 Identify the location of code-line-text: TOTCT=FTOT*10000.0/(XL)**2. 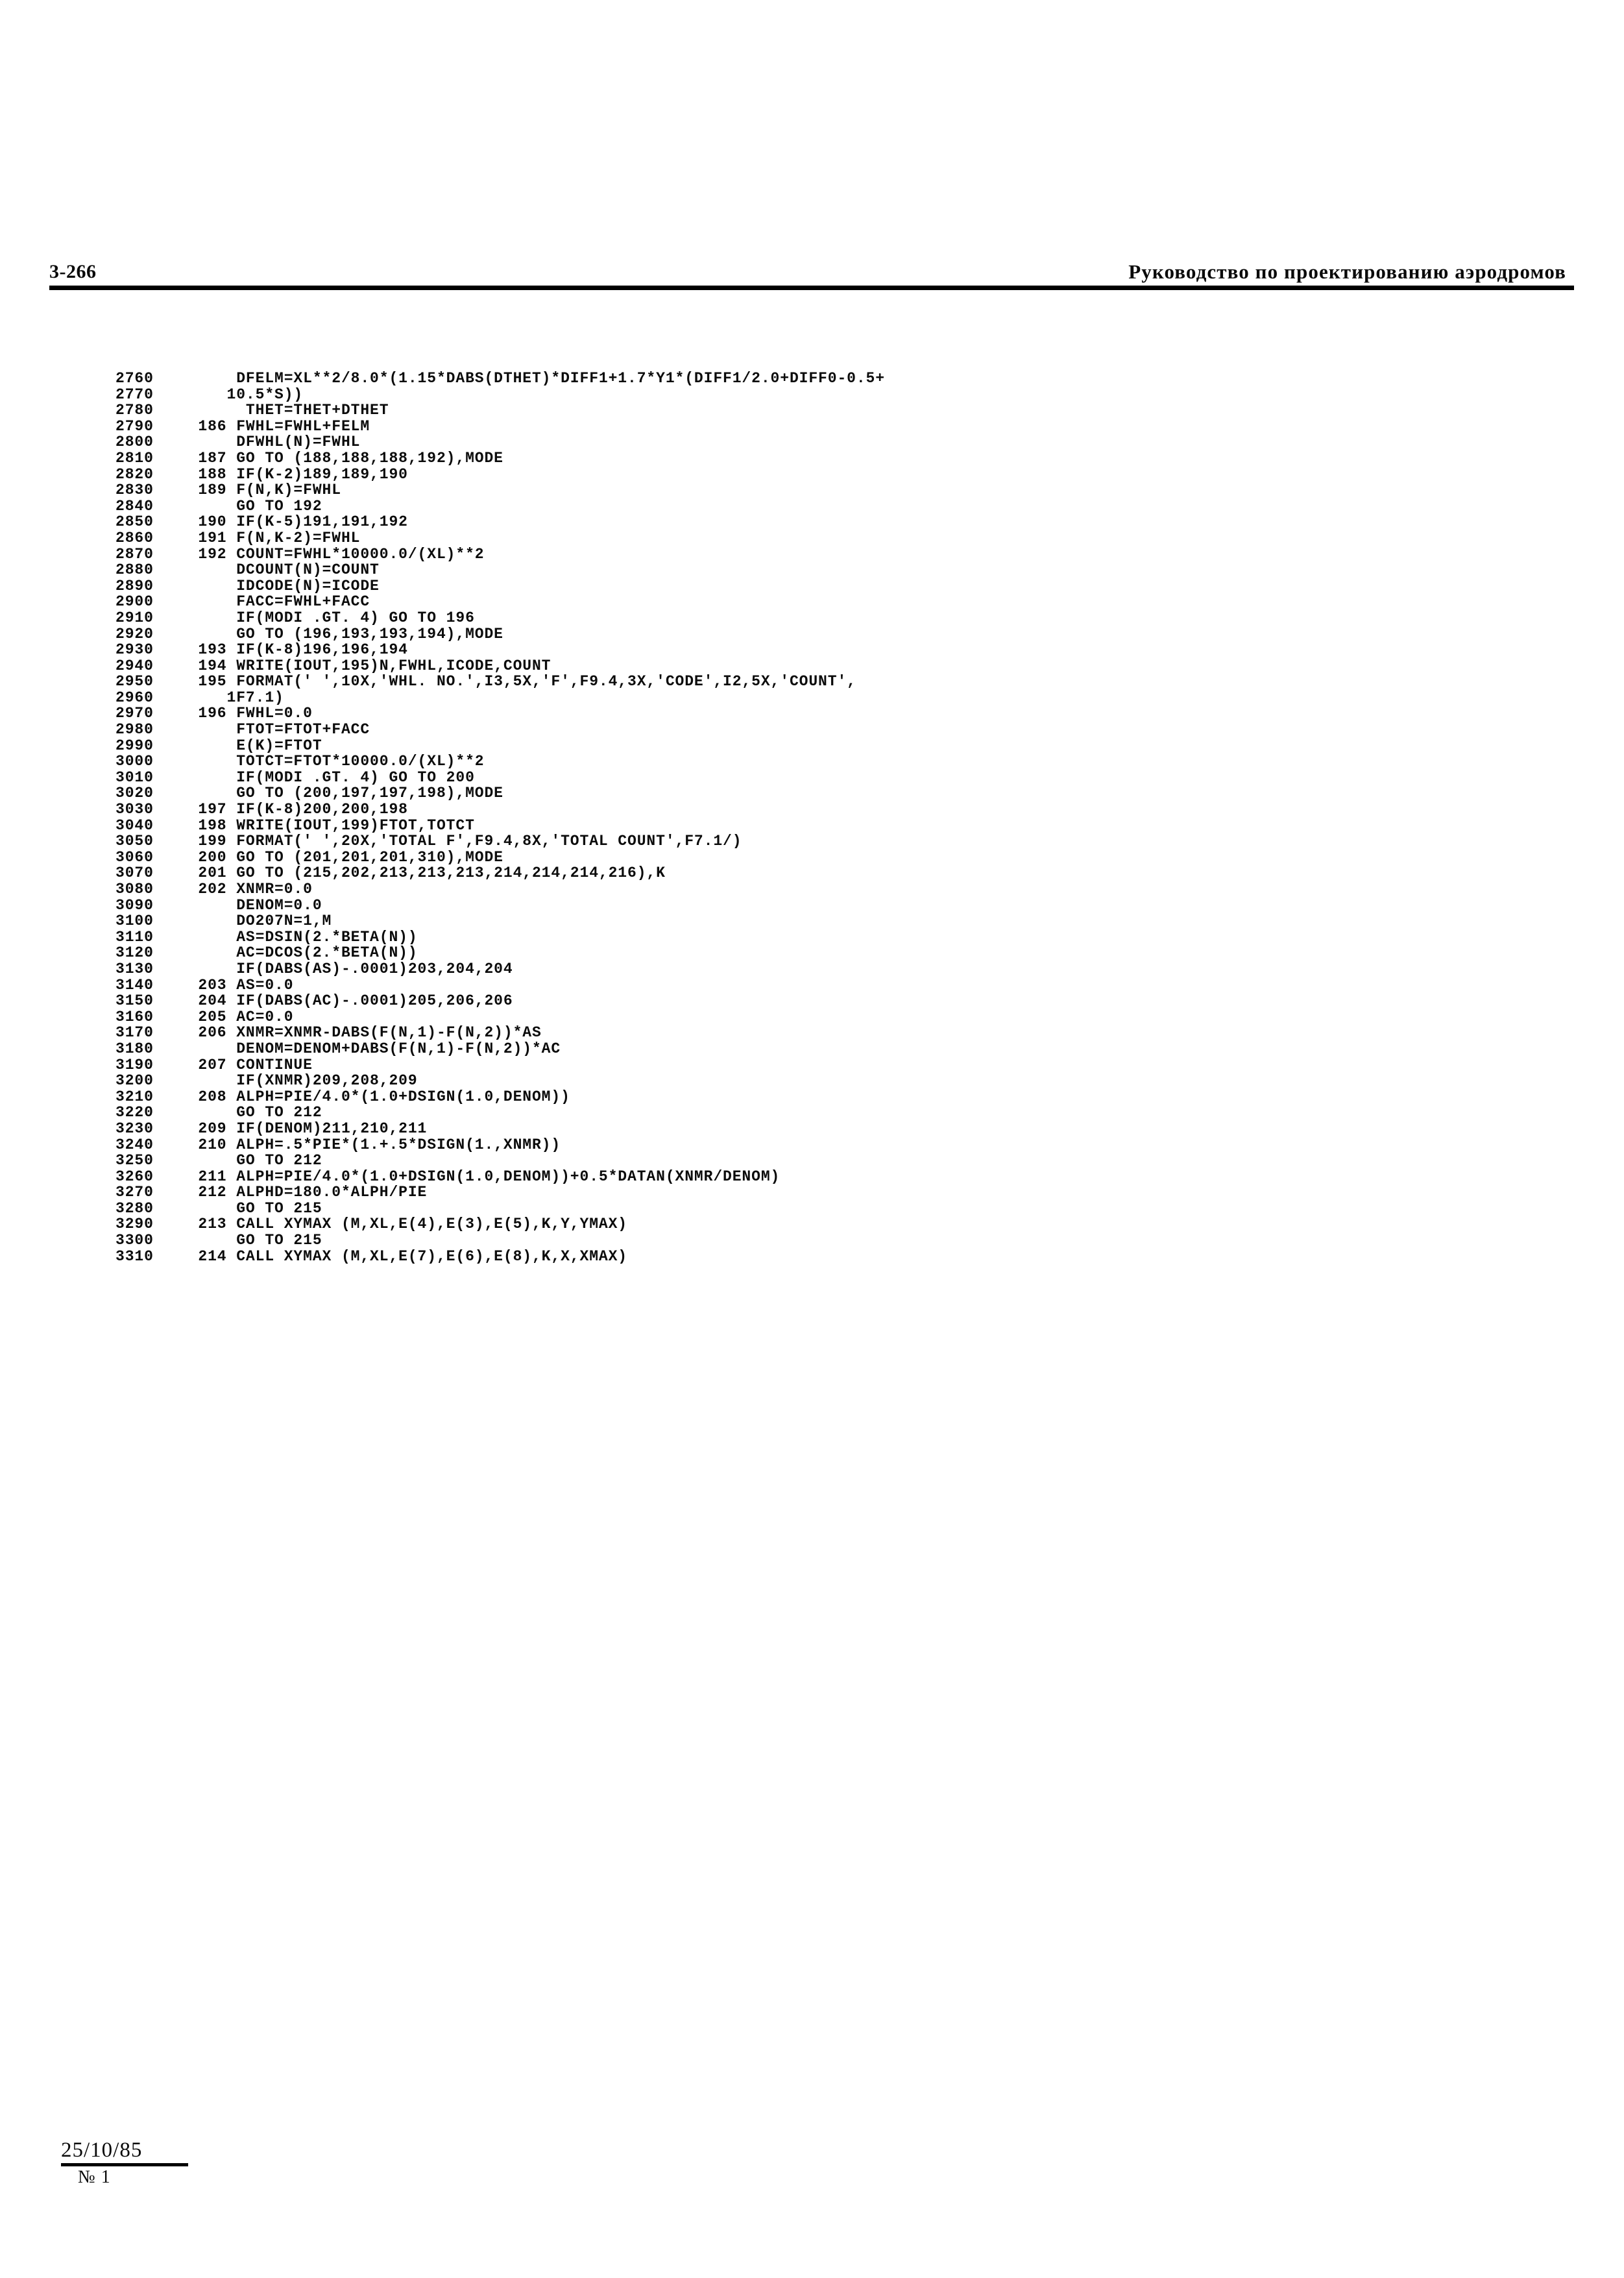
(332, 761).